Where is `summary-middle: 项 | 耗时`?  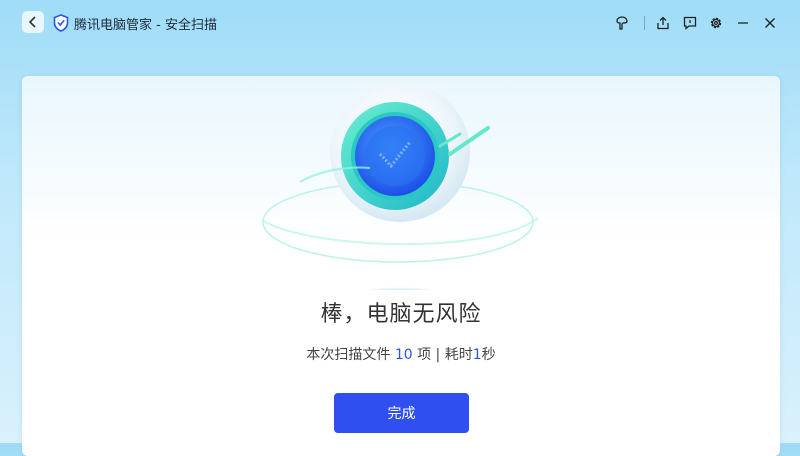
summary-middle: 项 | 耗时 is located at coordinates (442, 355).